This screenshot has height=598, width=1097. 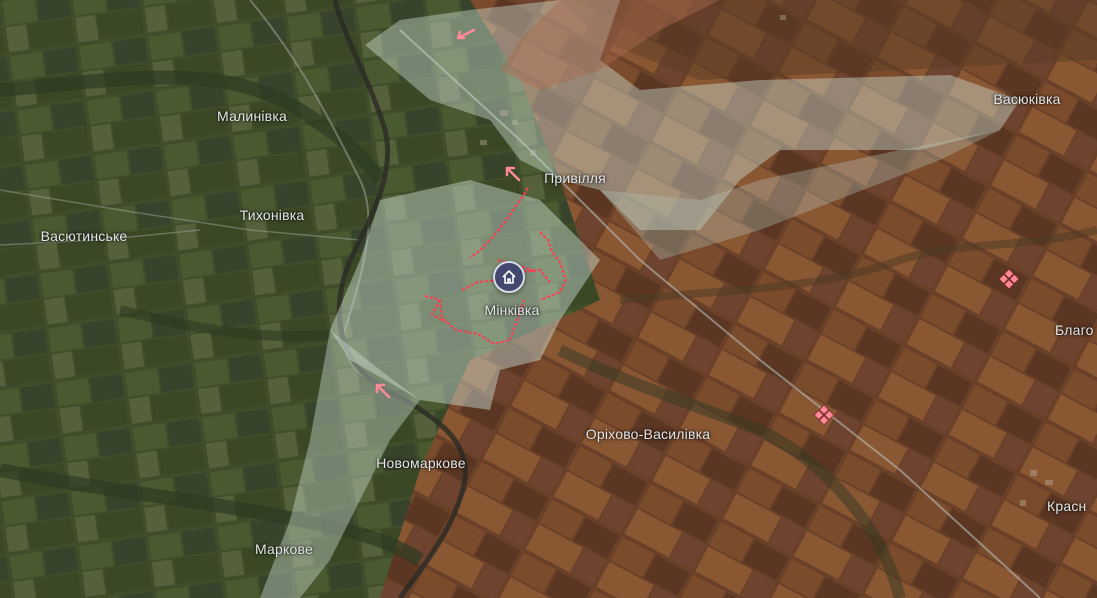 I want to click on place-label-pryvillia: Привілля, so click(x=575, y=178).